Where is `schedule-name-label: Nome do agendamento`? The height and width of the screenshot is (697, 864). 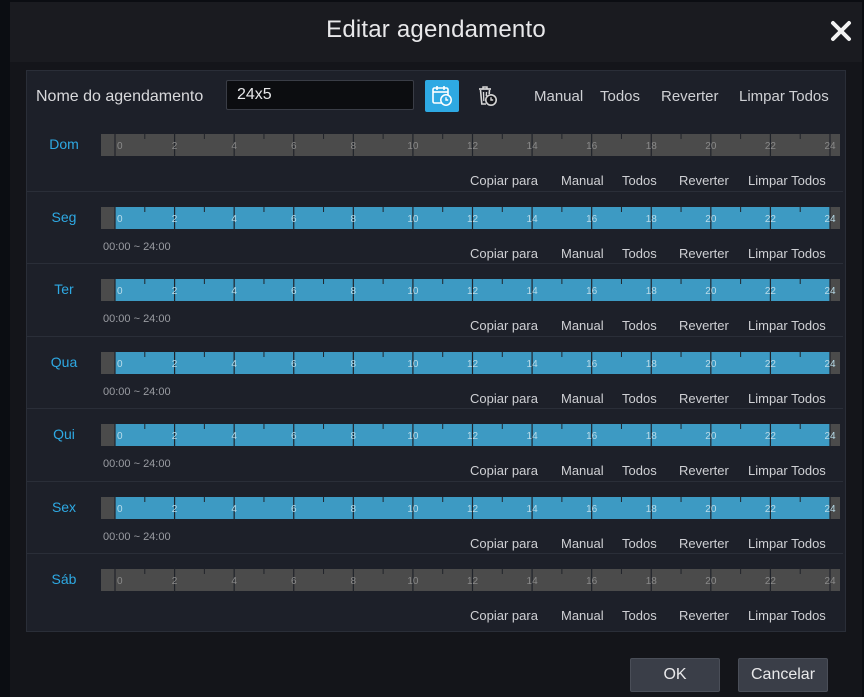 schedule-name-label: Nome do agendamento is located at coordinates (120, 96).